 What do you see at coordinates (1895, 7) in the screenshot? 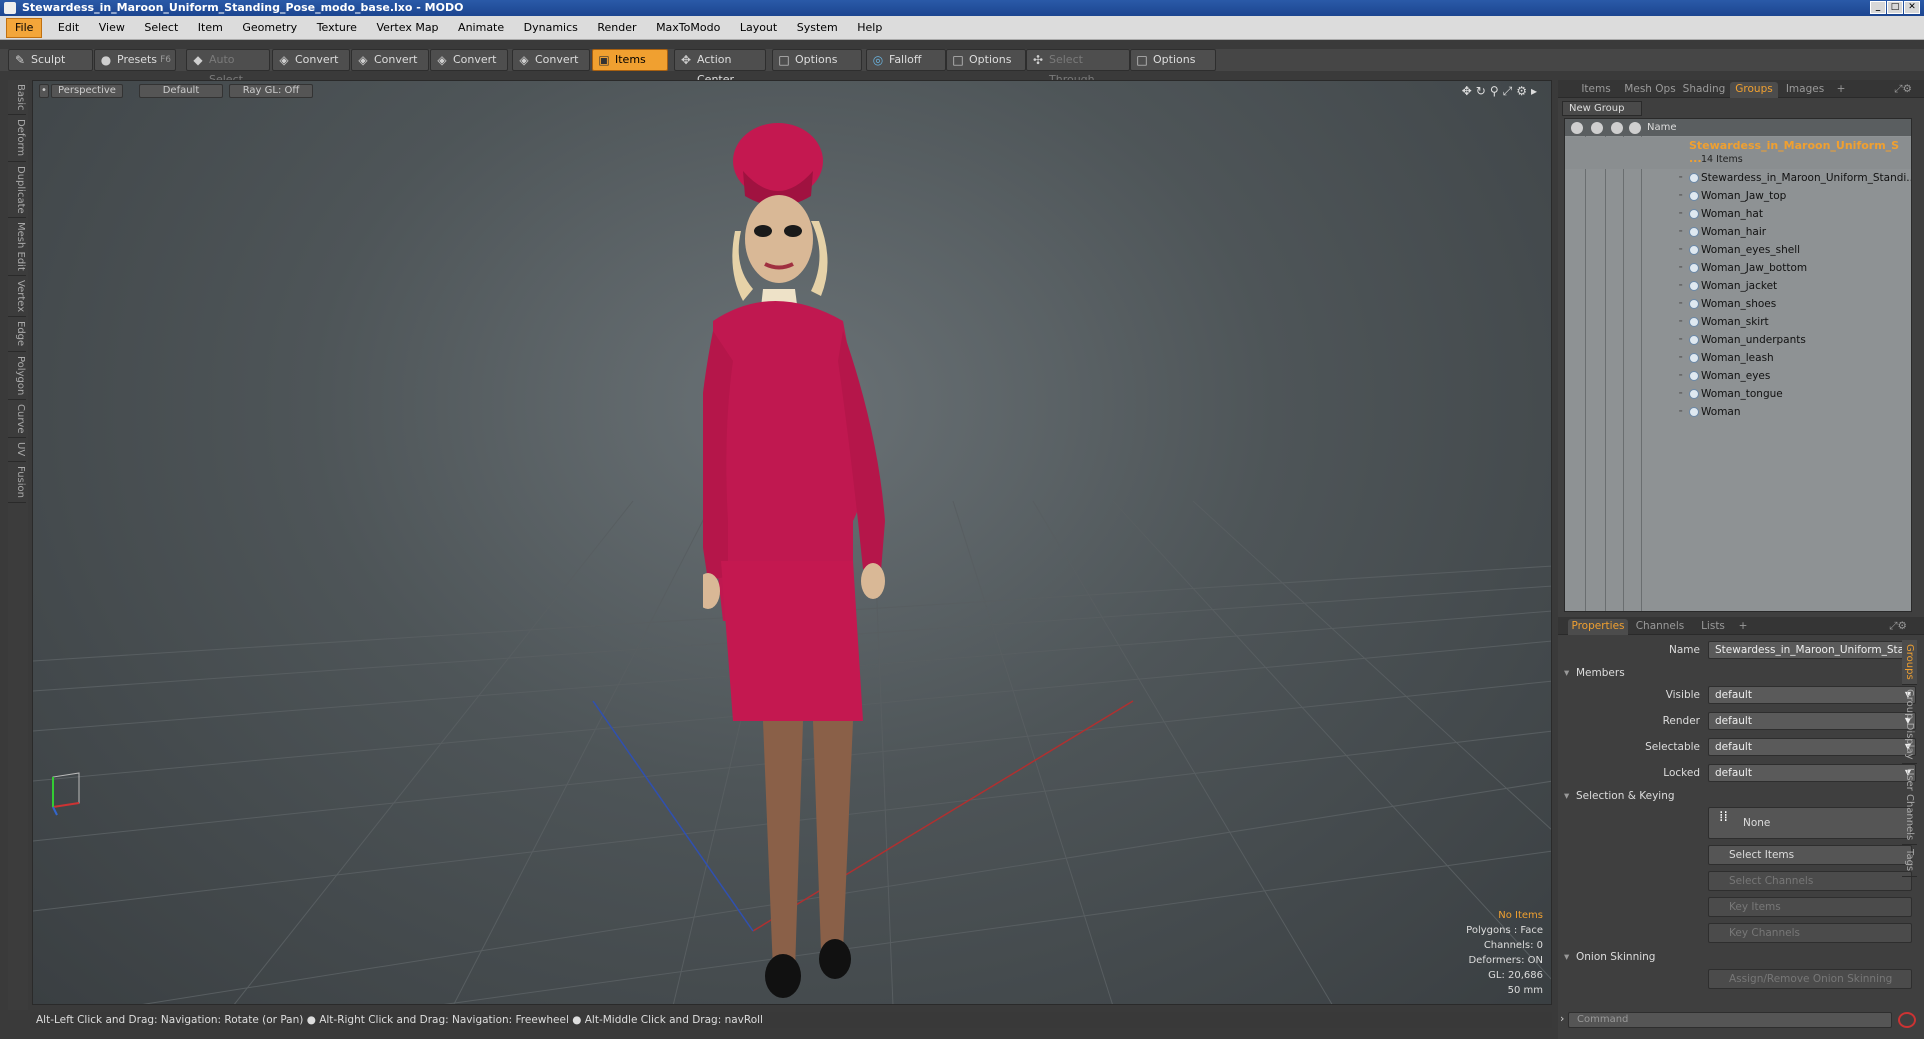
I see `maximize-button: □` at bounding box center [1895, 7].